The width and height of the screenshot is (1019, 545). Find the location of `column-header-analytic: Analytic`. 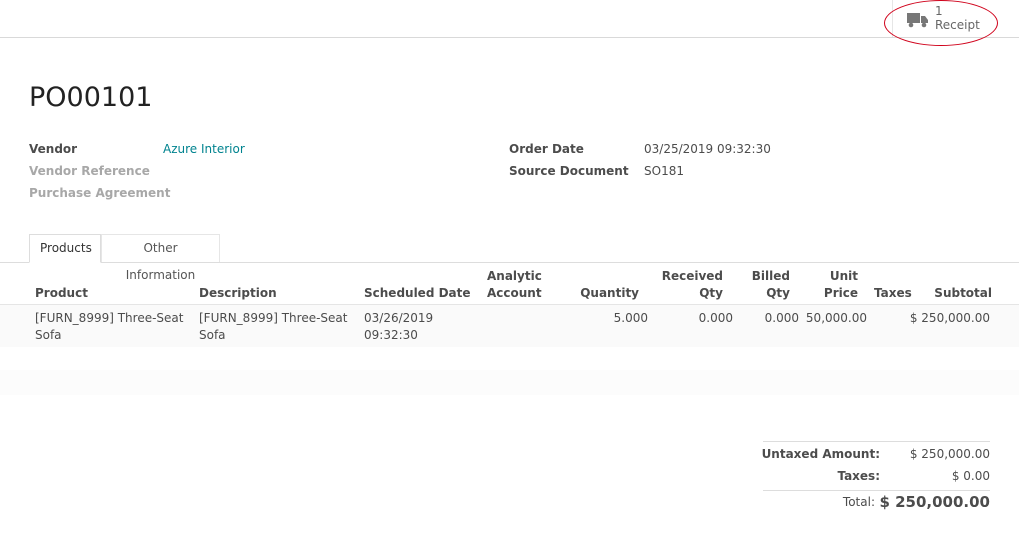

column-header-analytic: Analytic is located at coordinates (514, 276).